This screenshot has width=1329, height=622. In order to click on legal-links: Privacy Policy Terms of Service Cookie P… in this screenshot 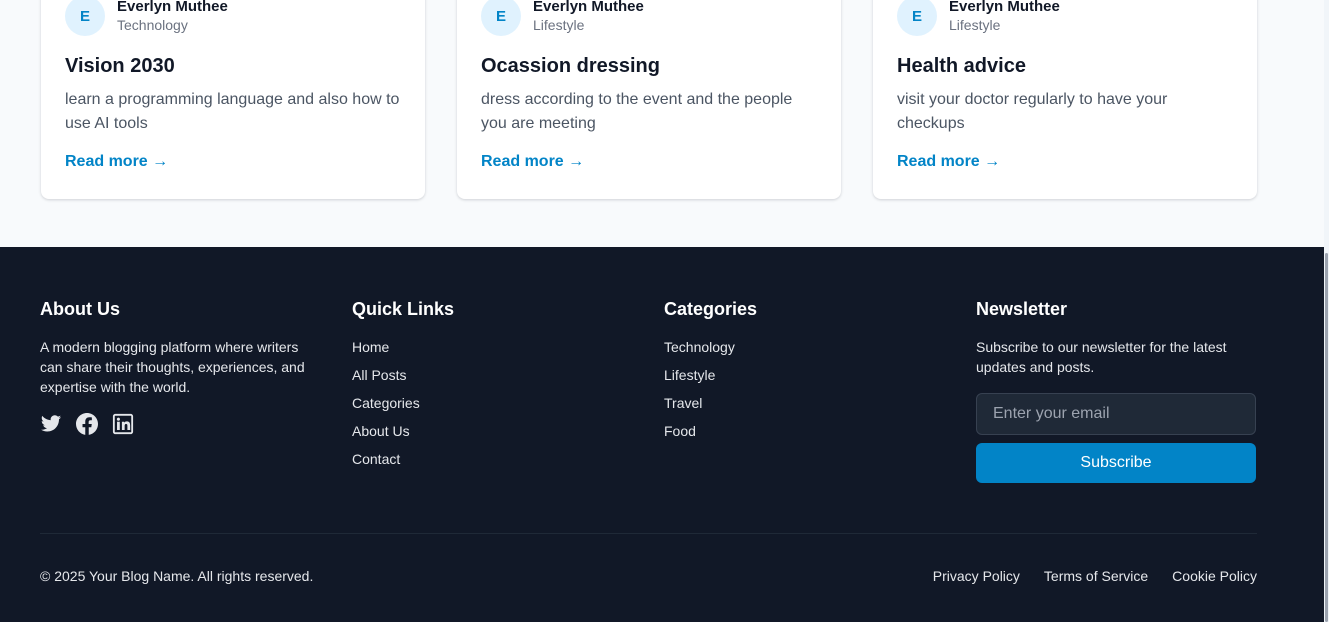, I will do `click(1095, 576)`.